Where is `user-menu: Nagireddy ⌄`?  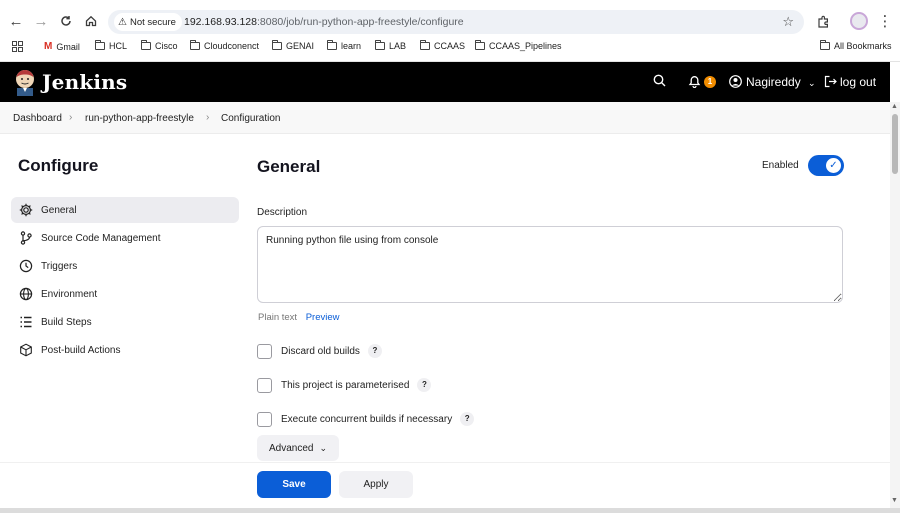
user-menu: Nagireddy ⌄ is located at coordinates (781, 82).